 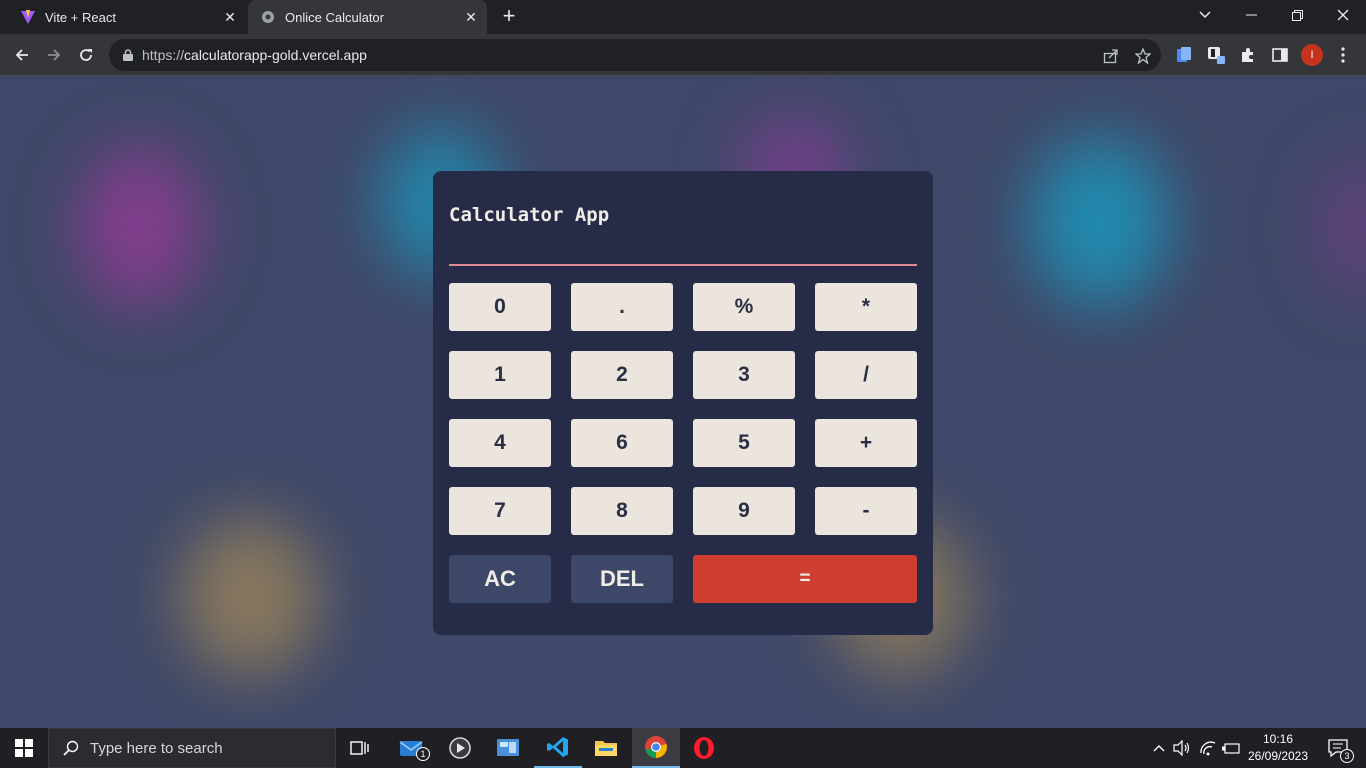 I want to click on key-decimal: ., so click(x=622, y=307).